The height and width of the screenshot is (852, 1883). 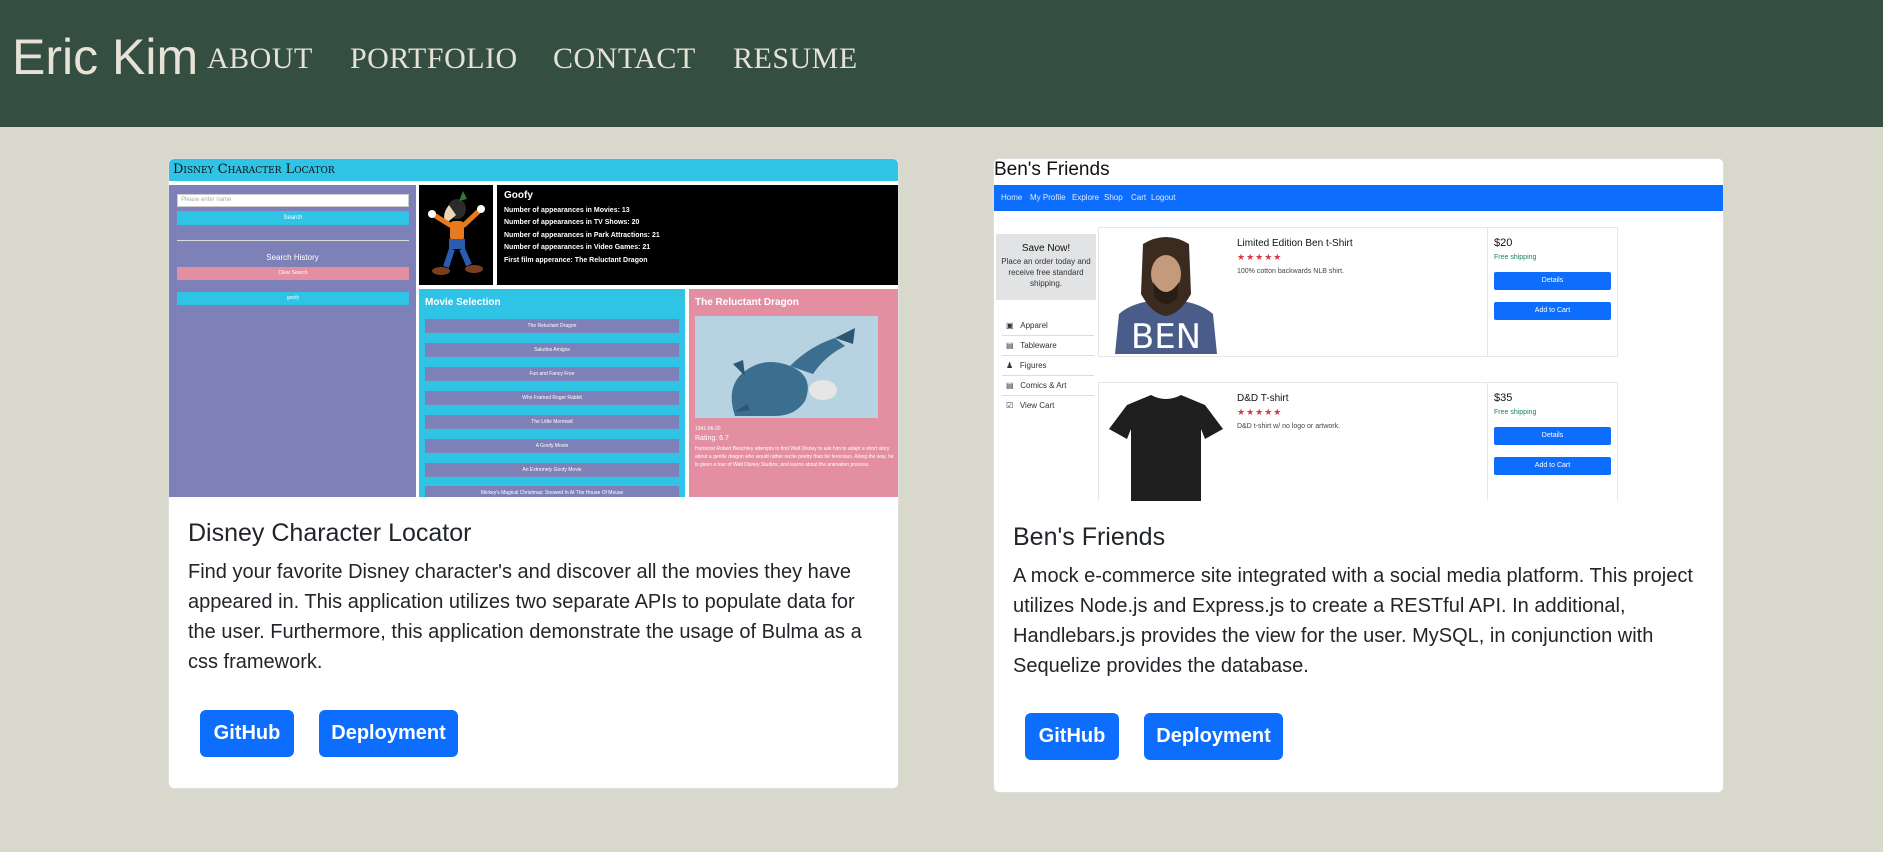 I want to click on nav-link-contact: CONTACT, so click(x=624, y=59).